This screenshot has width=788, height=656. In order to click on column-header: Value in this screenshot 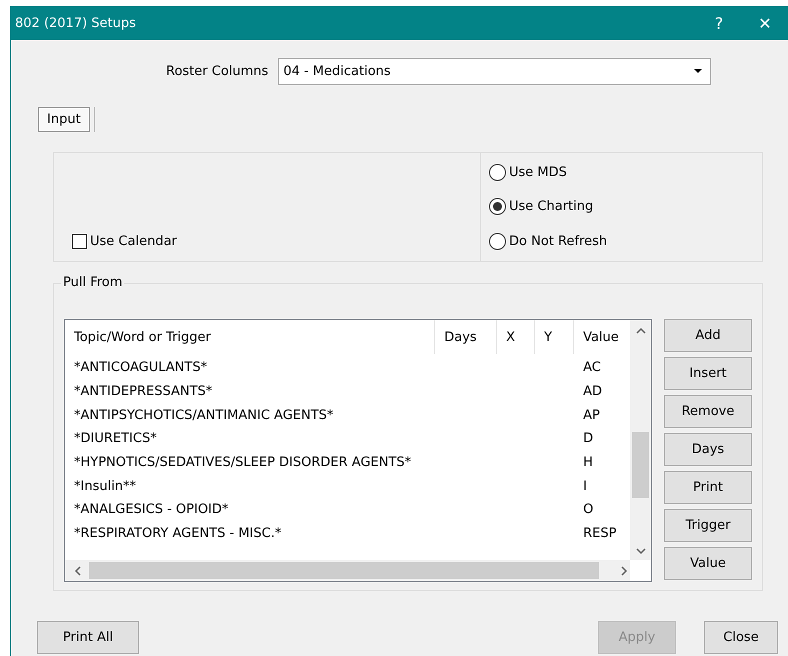, I will do `click(602, 337)`.